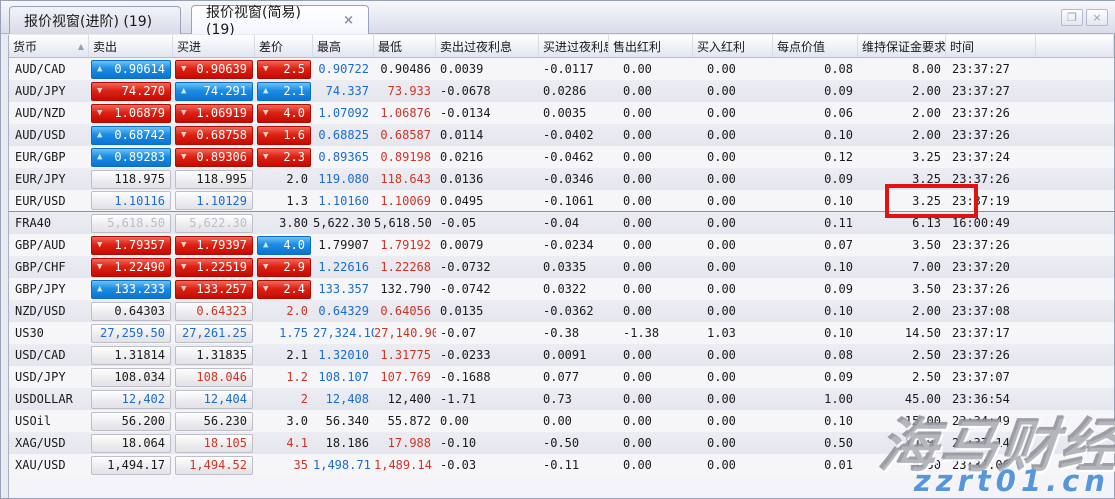 The image size is (1115, 499). I want to click on col-header-buy_dividend: 买入红利, so click(733, 46).